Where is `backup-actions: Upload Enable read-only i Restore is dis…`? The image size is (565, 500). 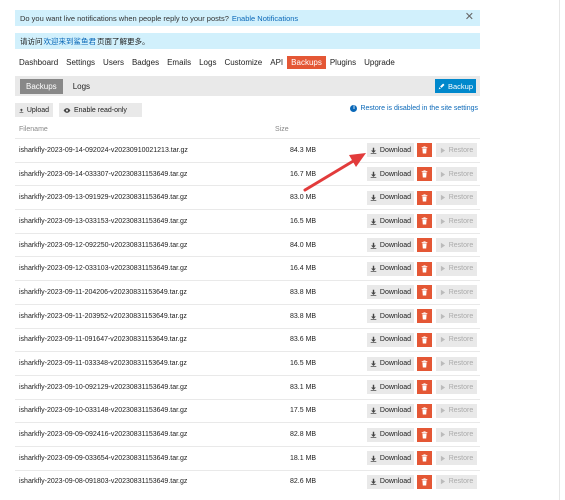 backup-actions: Upload Enable read-only i Restore is dis… is located at coordinates (247, 110).